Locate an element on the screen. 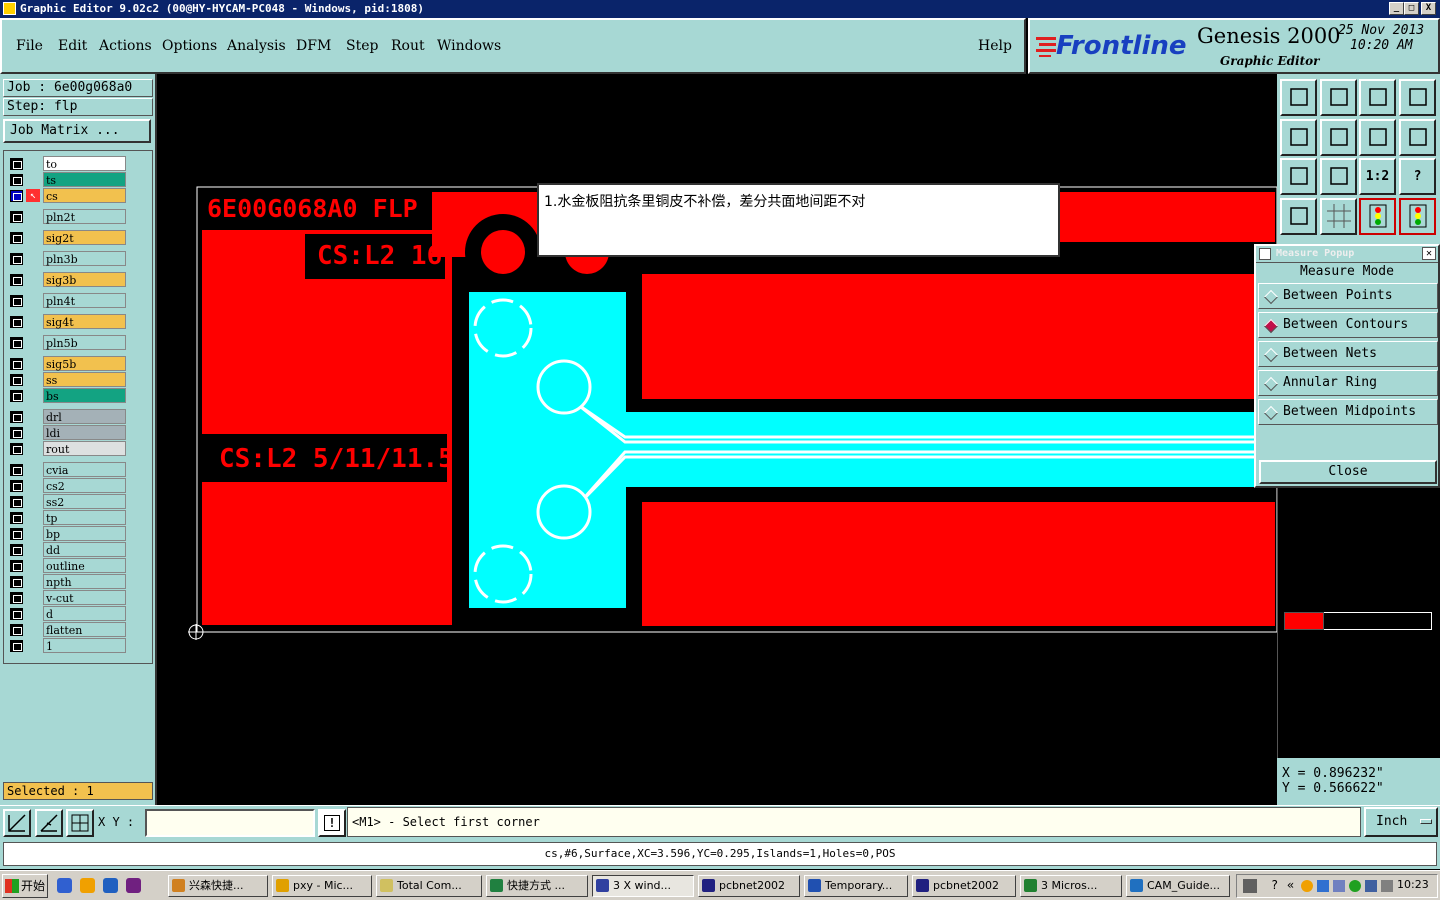 The width and height of the screenshot is (1440, 900). warning-icon: ! is located at coordinates (332, 823).